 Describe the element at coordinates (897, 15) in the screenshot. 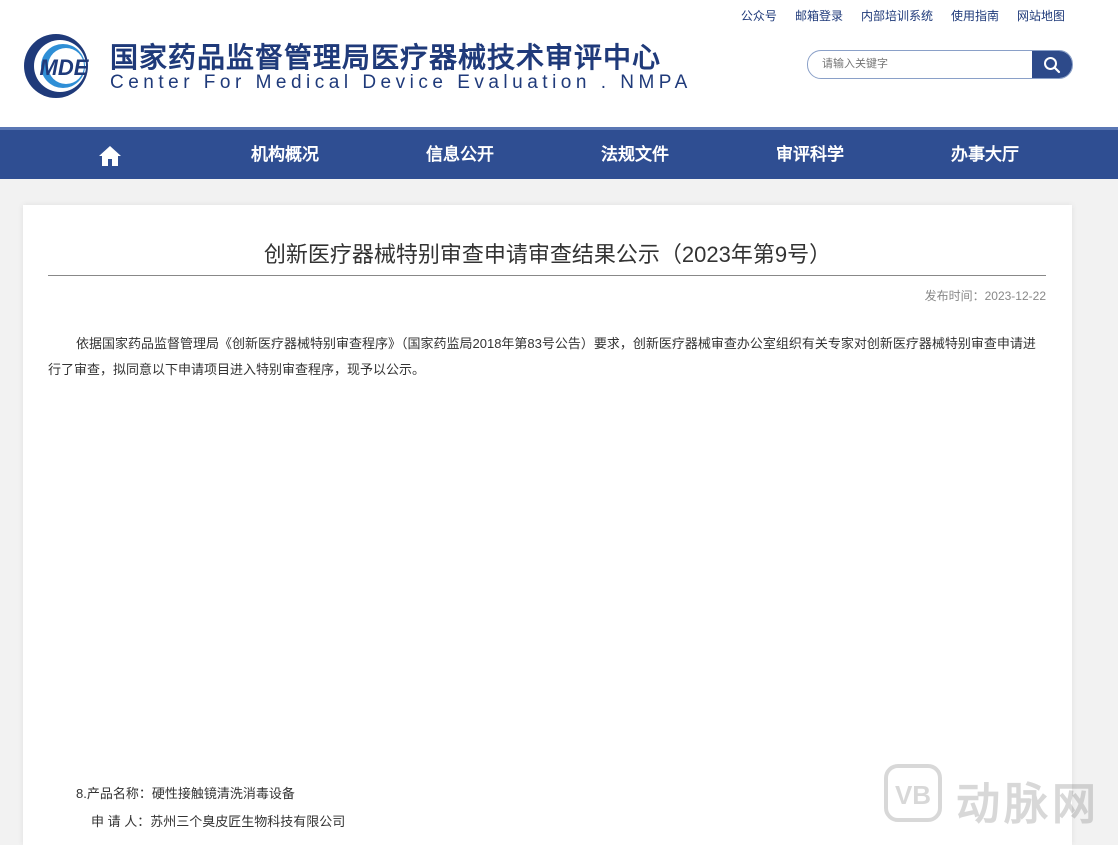

I see `toplink-internal-training: 内部培训系统` at that location.